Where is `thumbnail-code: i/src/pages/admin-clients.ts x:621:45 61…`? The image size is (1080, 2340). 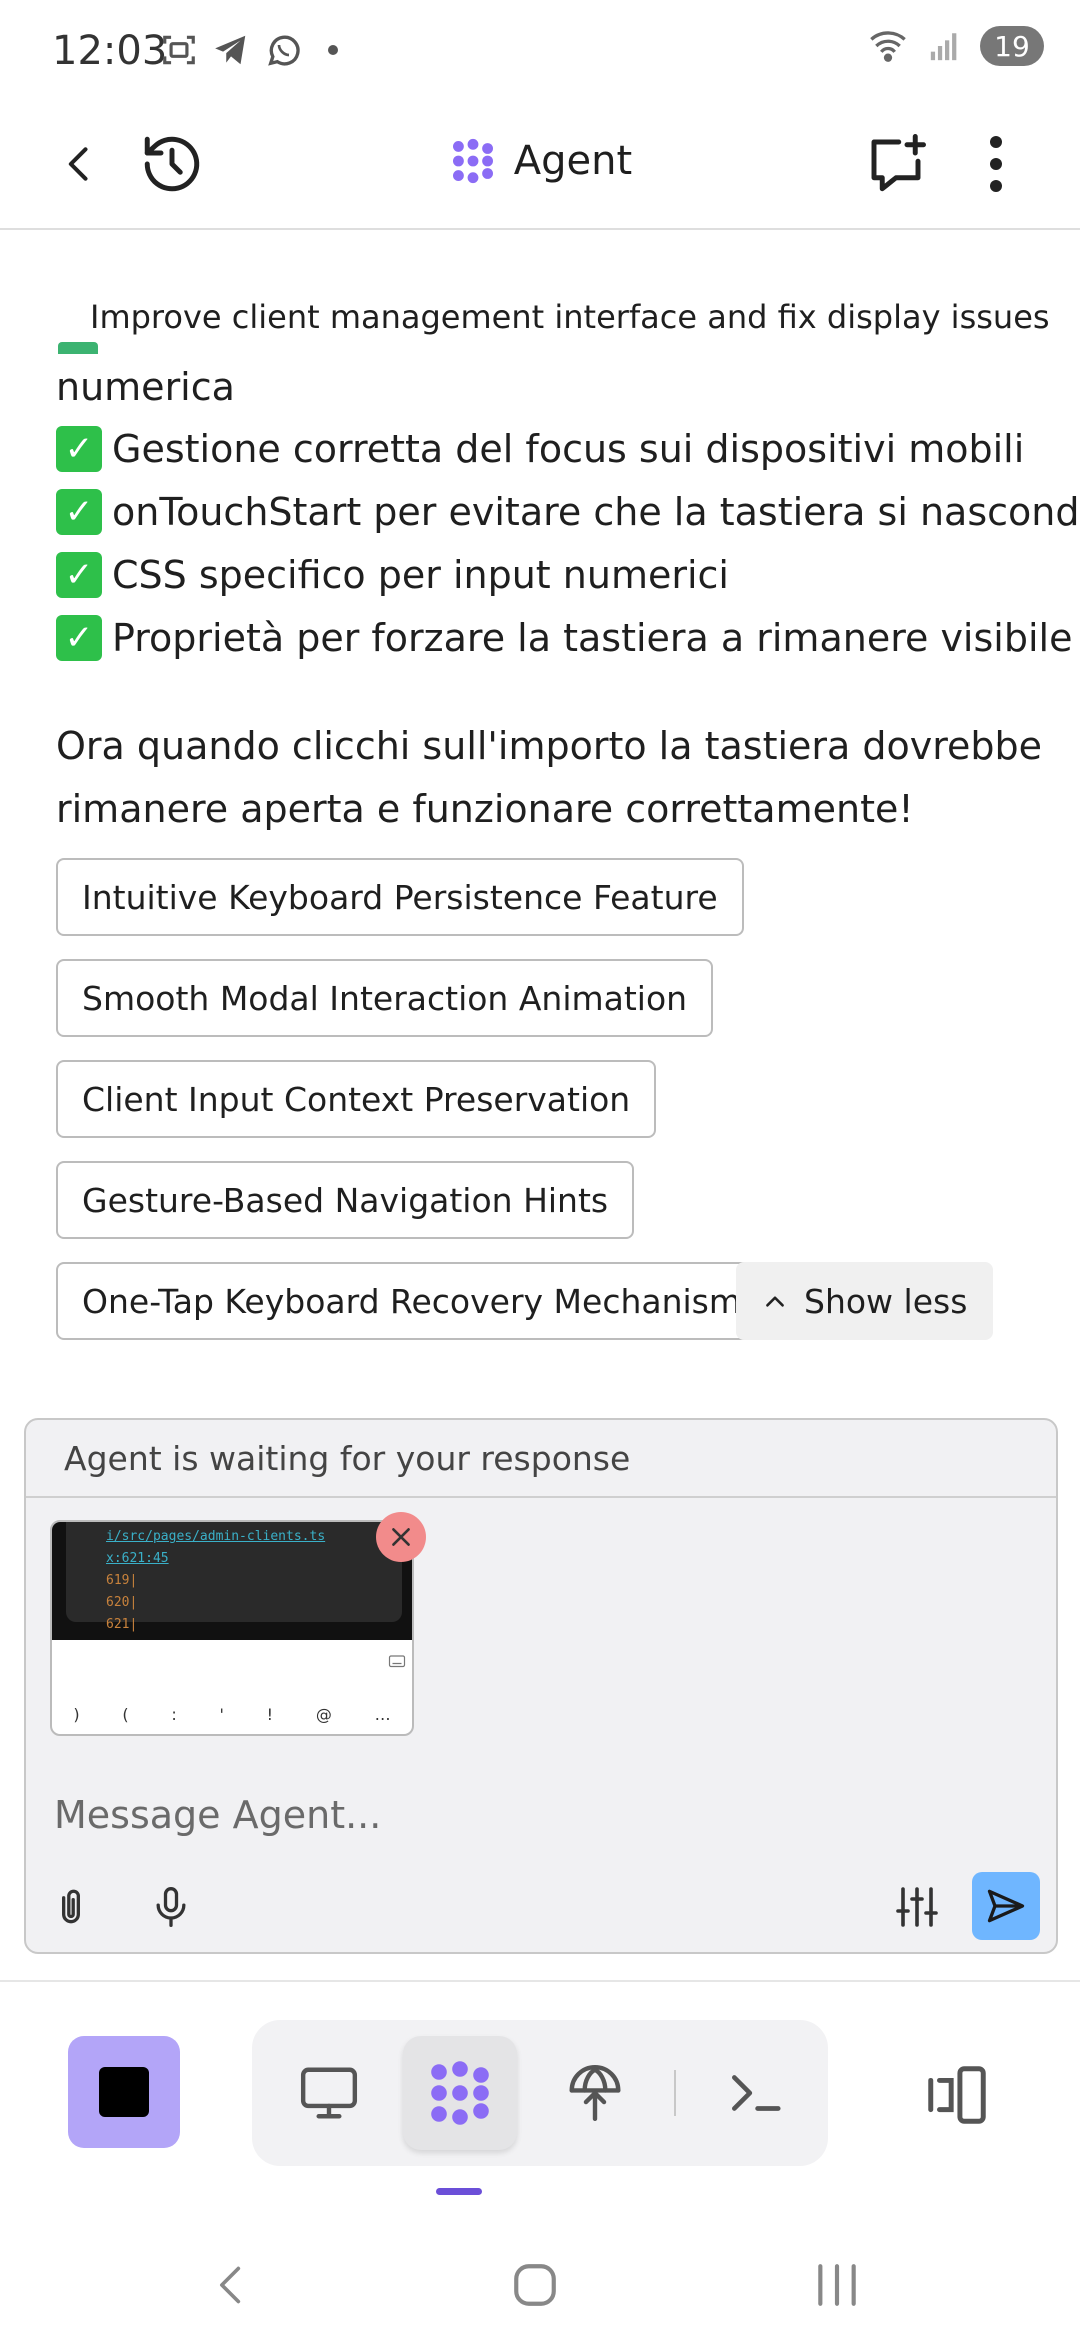
thumbnail-code: i/src/pages/admin-clients.ts x:621:45 61… is located at coordinates (216, 1580).